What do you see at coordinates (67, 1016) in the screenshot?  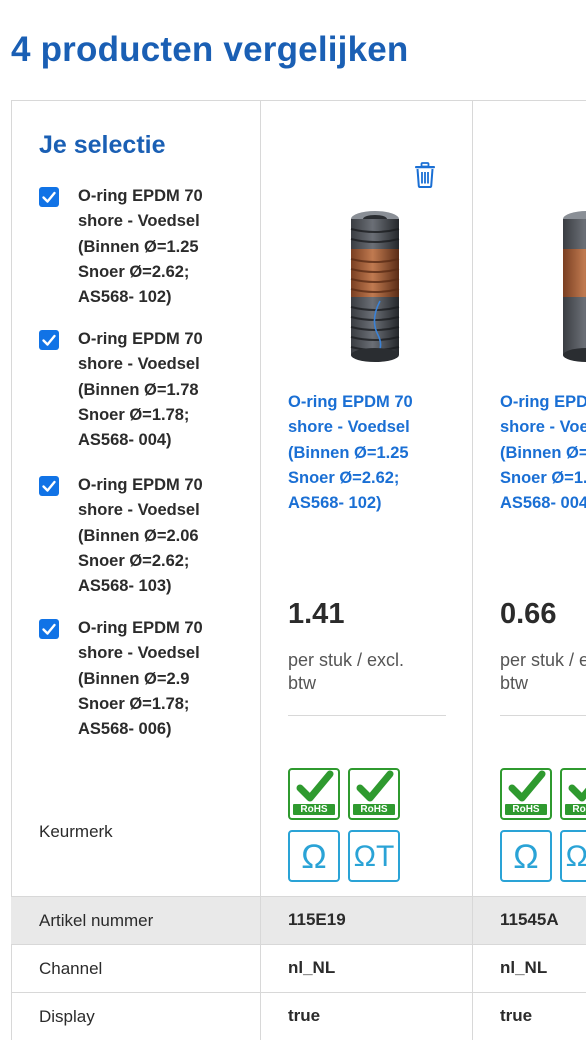 I see `row-label-display: Display` at bounding box center [67, 1016].